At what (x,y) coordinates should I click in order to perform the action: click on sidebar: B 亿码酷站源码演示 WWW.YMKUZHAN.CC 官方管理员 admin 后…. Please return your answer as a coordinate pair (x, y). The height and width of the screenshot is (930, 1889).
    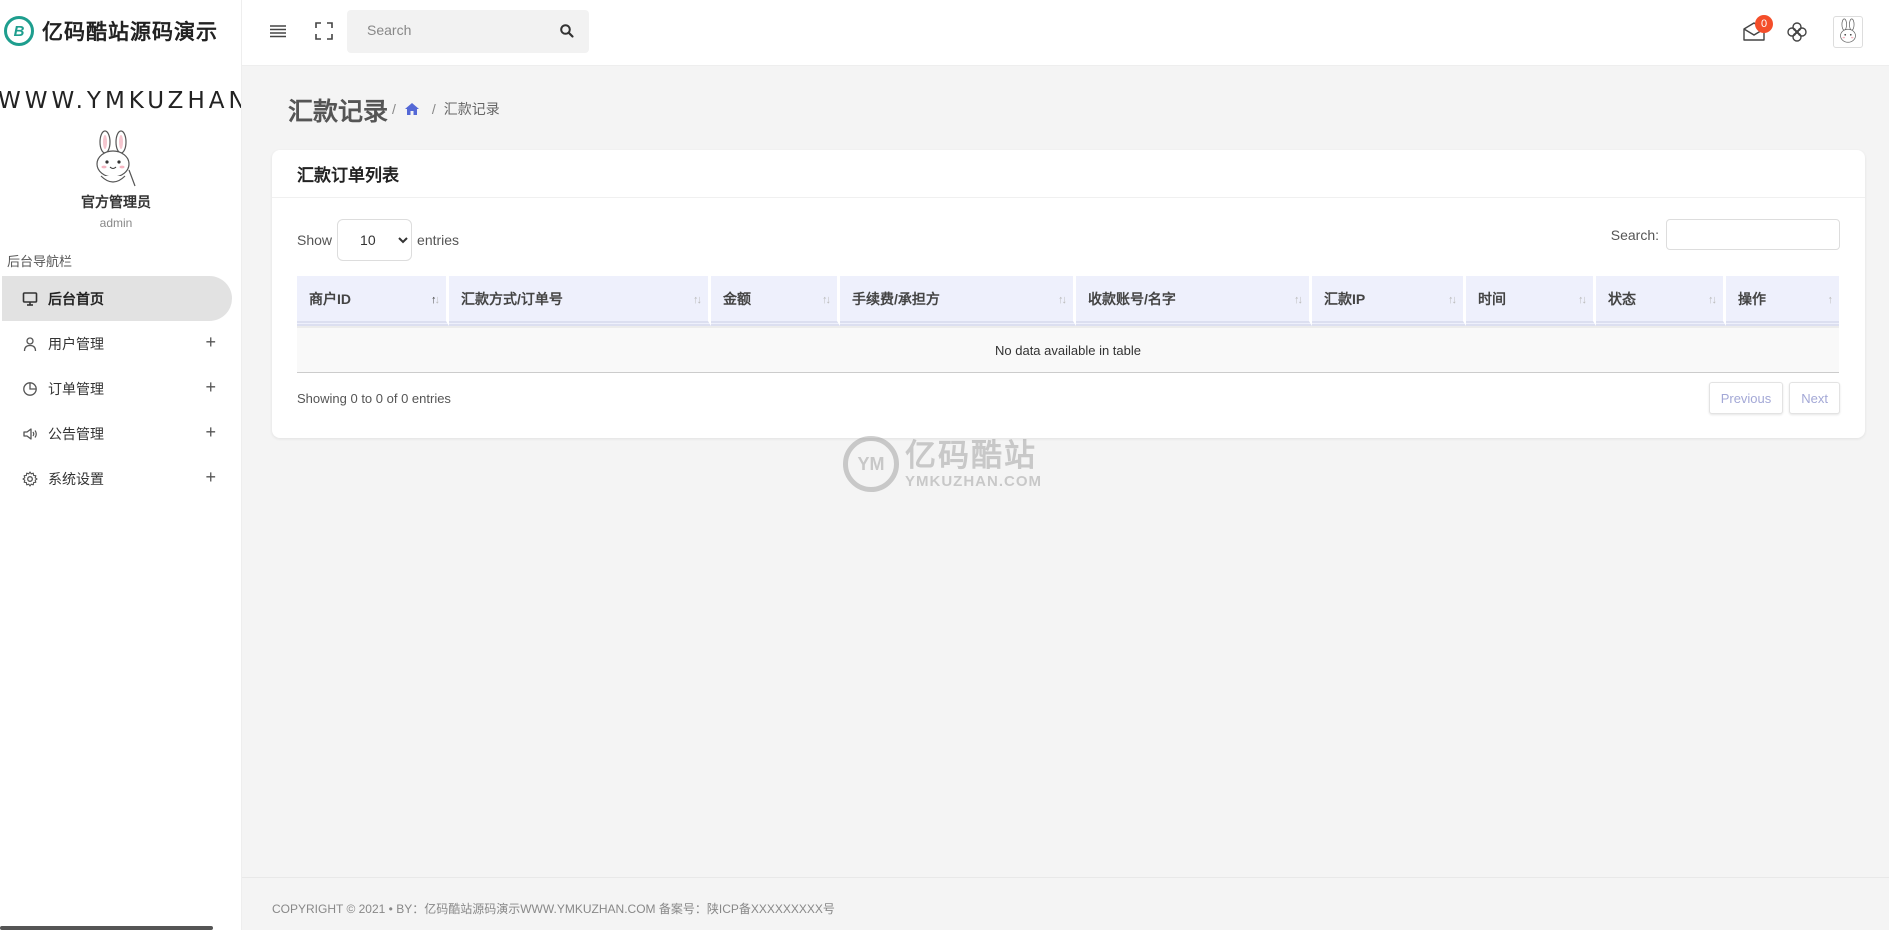
    Looking at the image, I should click on (121, 465).